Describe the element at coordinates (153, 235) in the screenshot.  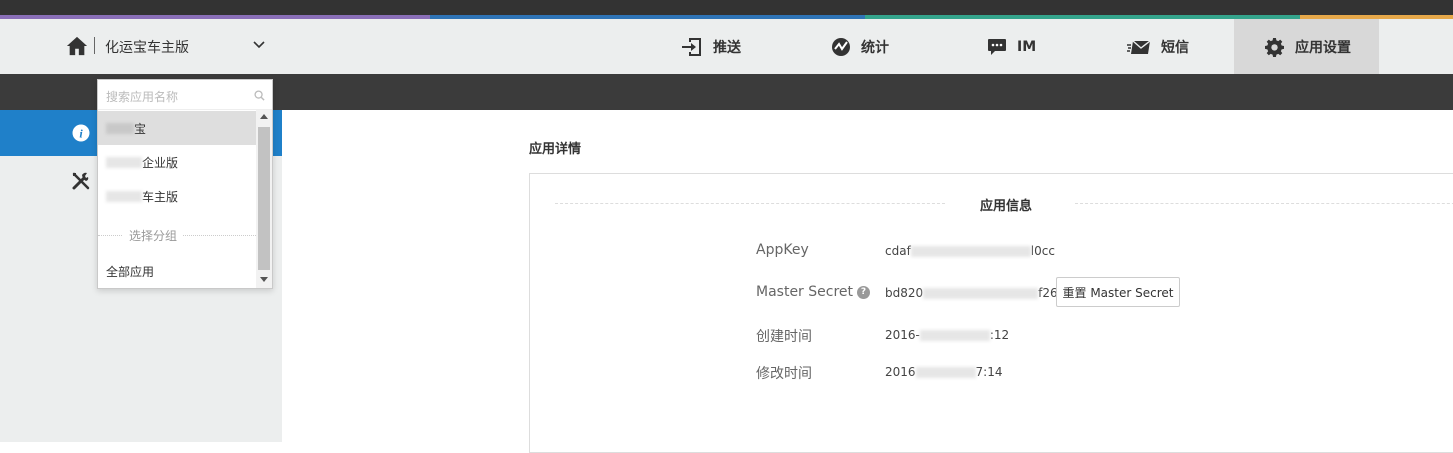
I see `group-separator-label: 选择分组` at that location.